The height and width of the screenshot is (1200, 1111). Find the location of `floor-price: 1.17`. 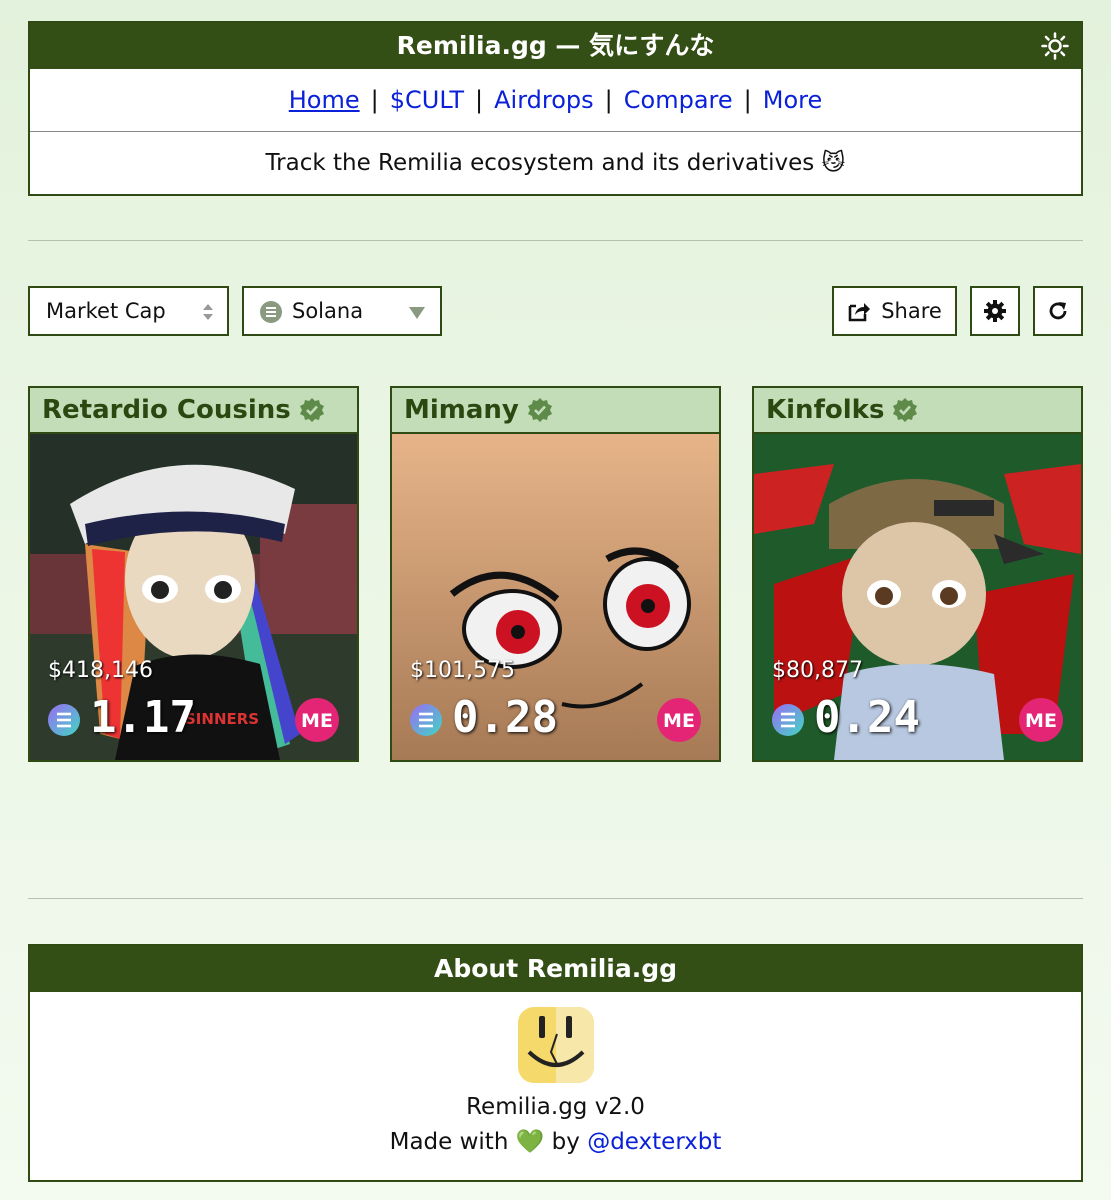

floor-price: 1.17 is located at coordinates (143, 717).